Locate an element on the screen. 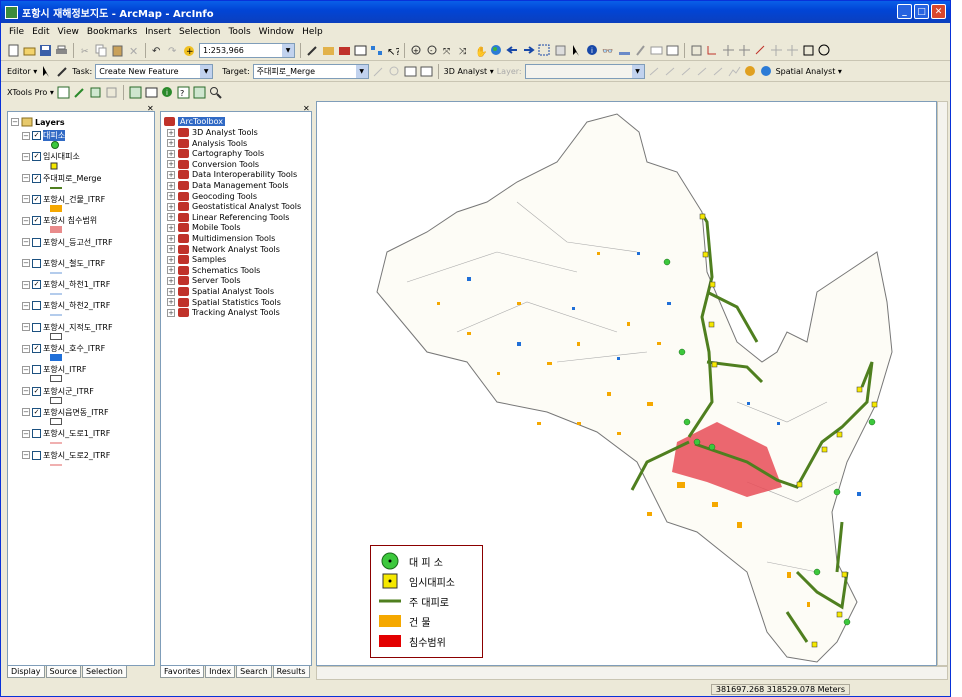  tab-index: Index is located at coordinates (220, 672).